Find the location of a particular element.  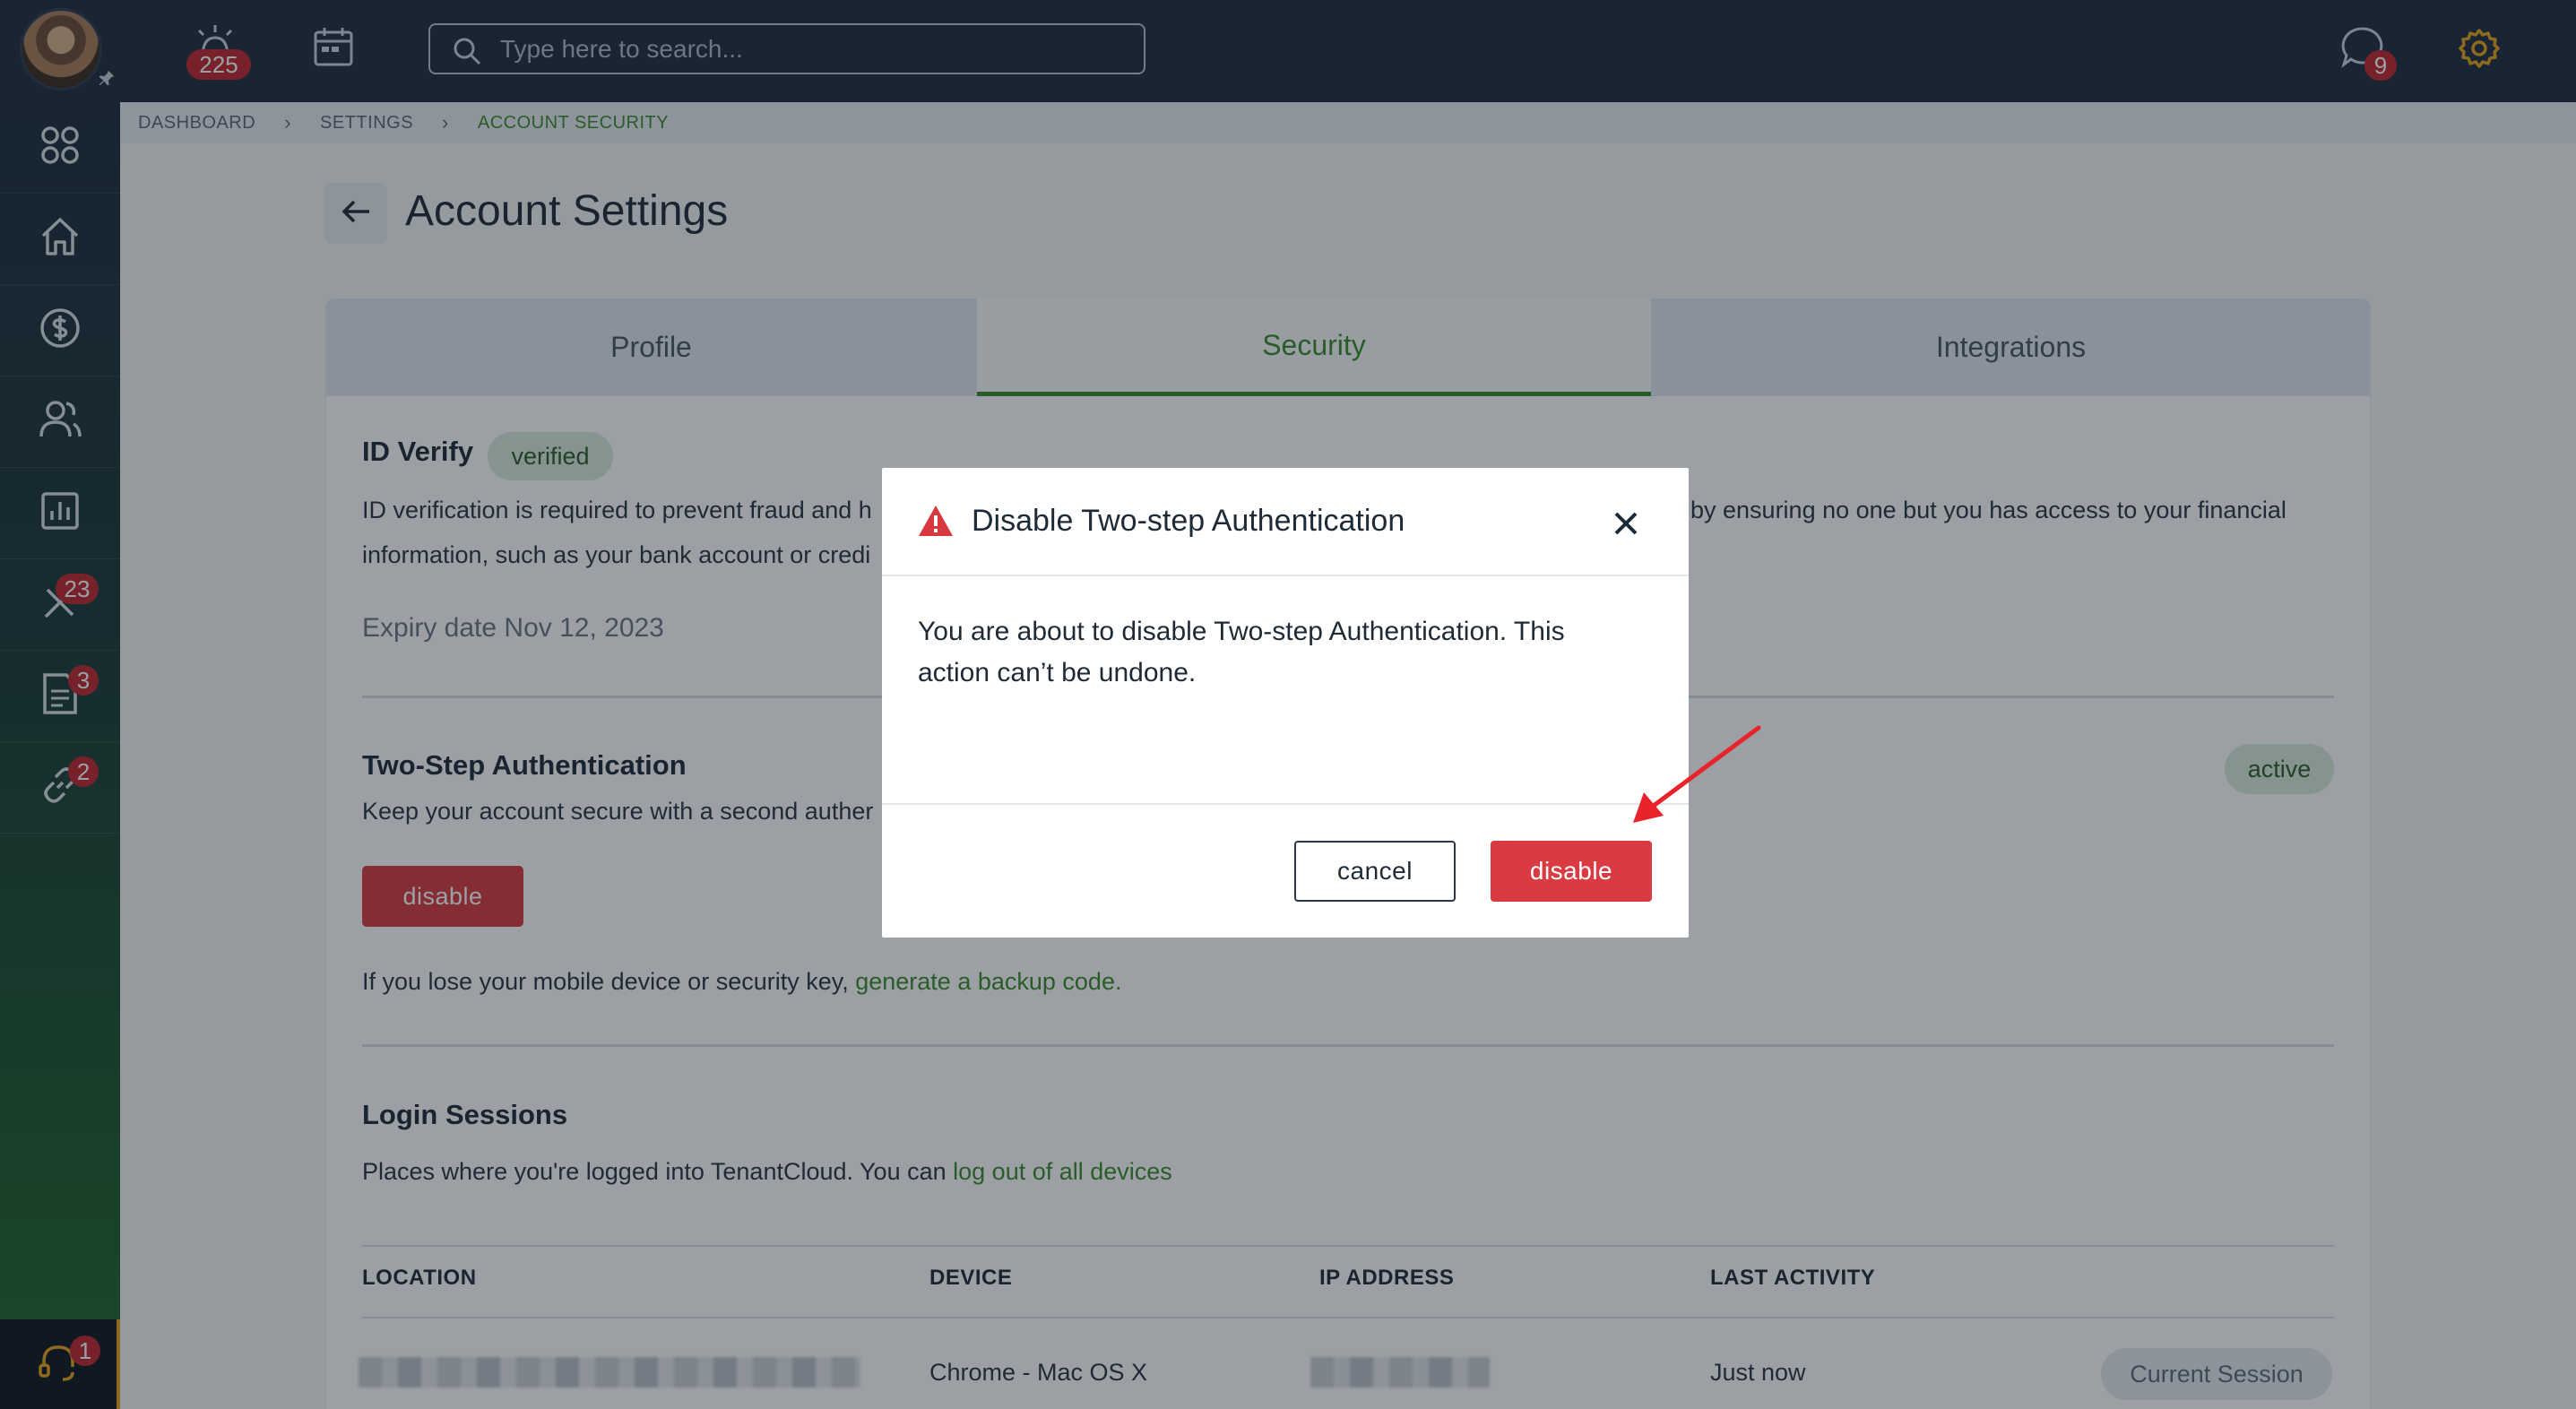

close-icon is located at coordinates (1626, 523).